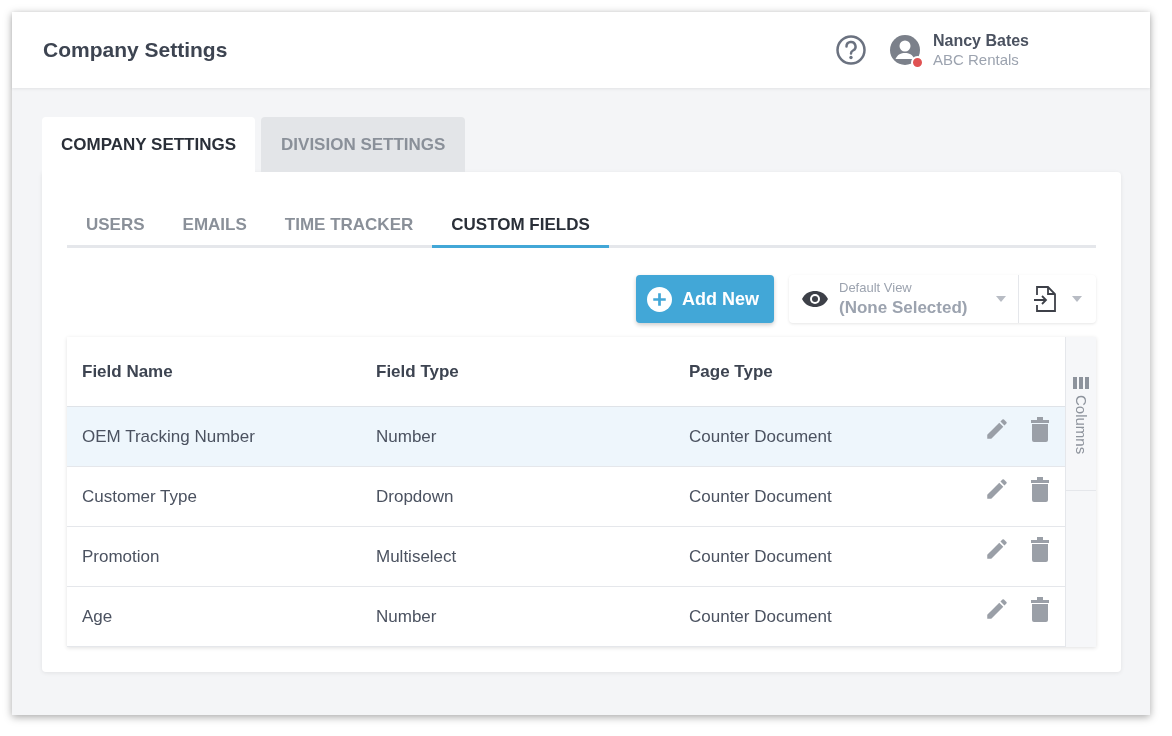 This screenshot has width=1172, height=736. What do you see at coordinates (1081, 383) in the screenshot?
I see `columns-icon` at bounding box center [1081, 383].